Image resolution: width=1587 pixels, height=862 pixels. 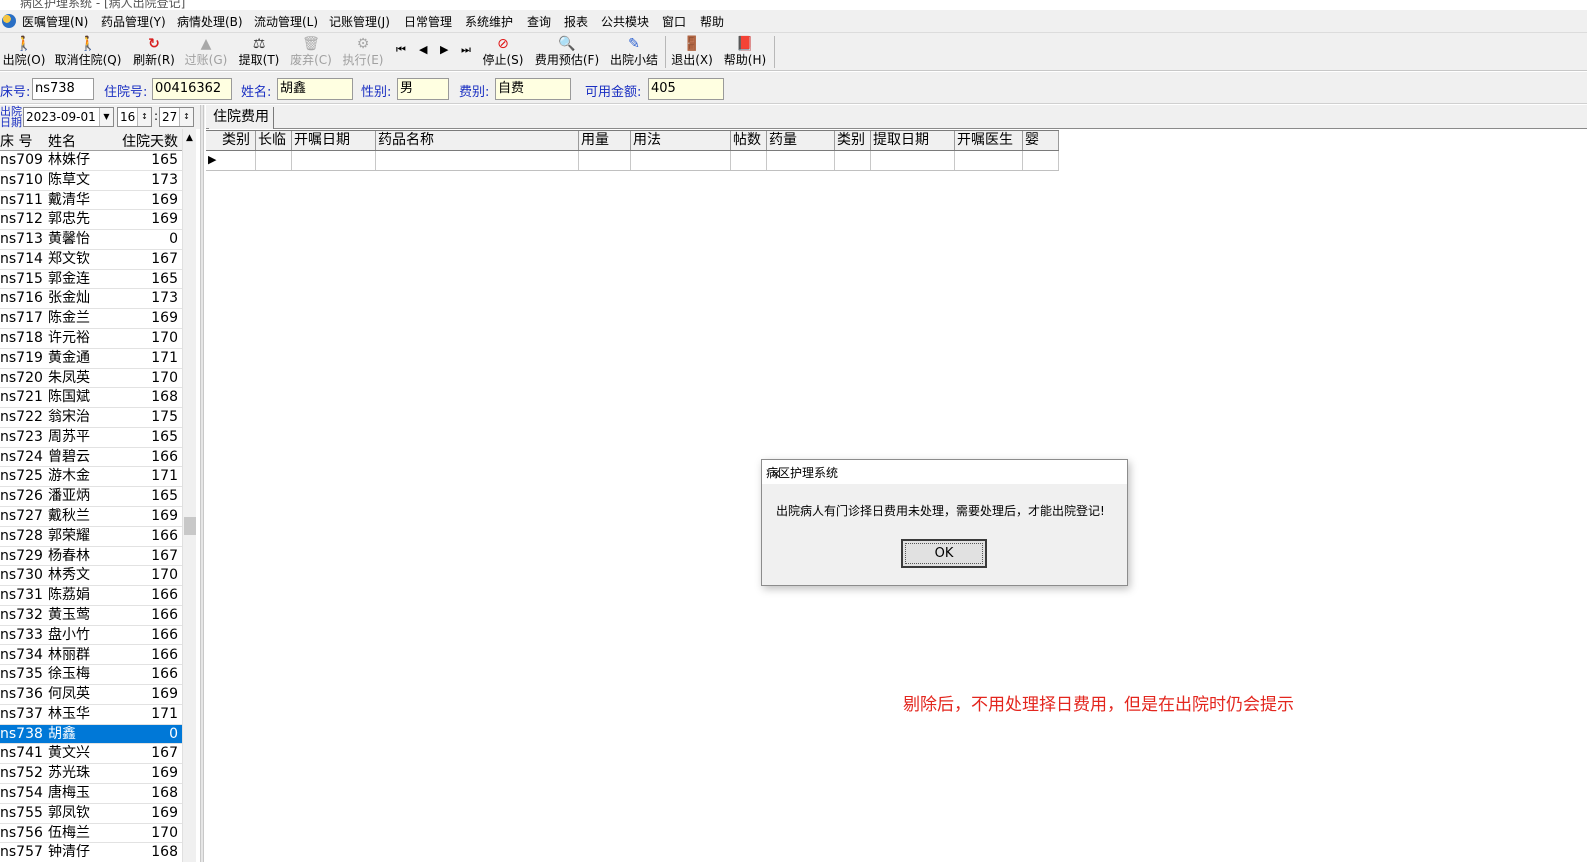 I want to click on table-row: ns731 陈荔娟 166, so click(x=91, y=596).